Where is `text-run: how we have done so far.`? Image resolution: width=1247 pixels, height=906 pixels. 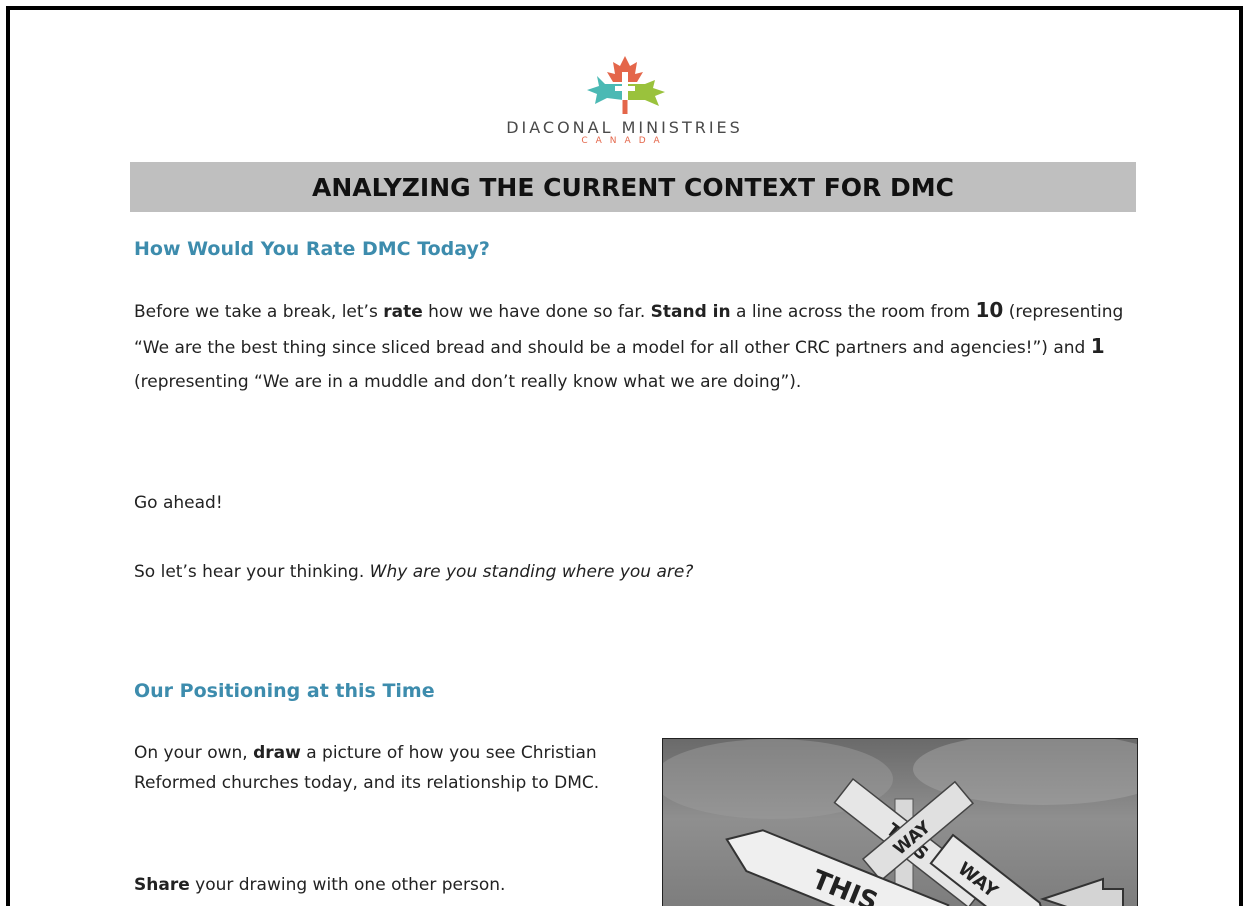 text-run: how we have done so far. is located at coordinates (536, 312).